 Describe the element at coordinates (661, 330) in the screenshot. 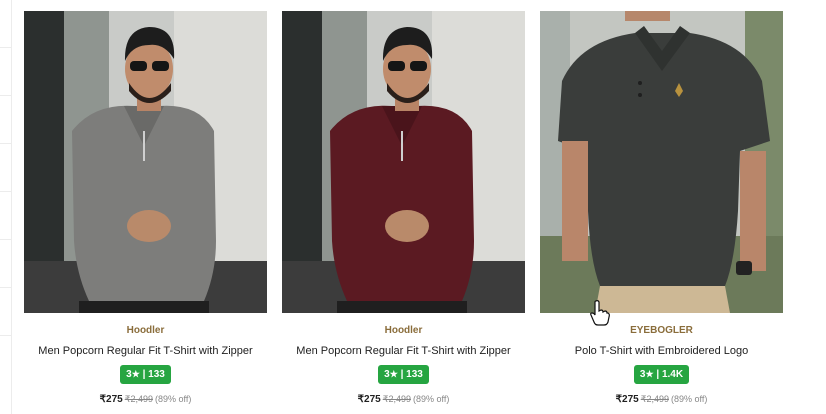

I see `product-brand: EYEBOGLER` at that location.